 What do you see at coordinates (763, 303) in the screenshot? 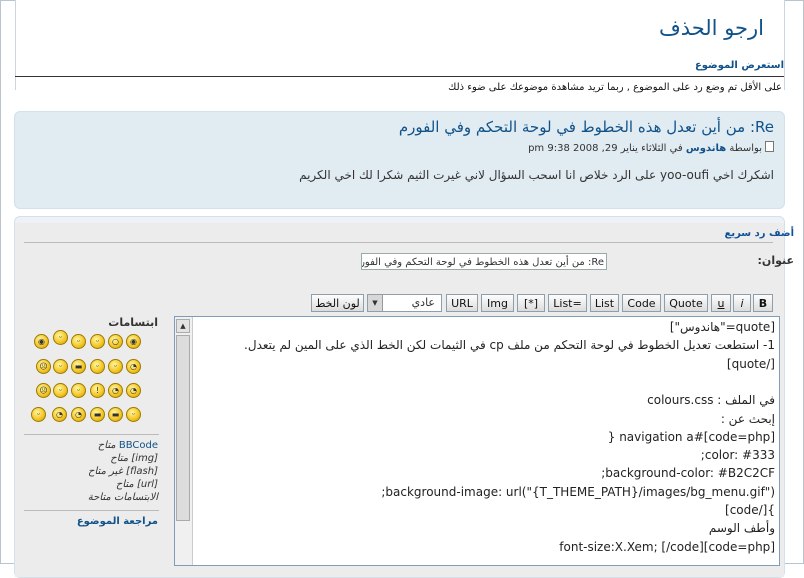
I see `bold-button: B` at bounding box center [763, 303].